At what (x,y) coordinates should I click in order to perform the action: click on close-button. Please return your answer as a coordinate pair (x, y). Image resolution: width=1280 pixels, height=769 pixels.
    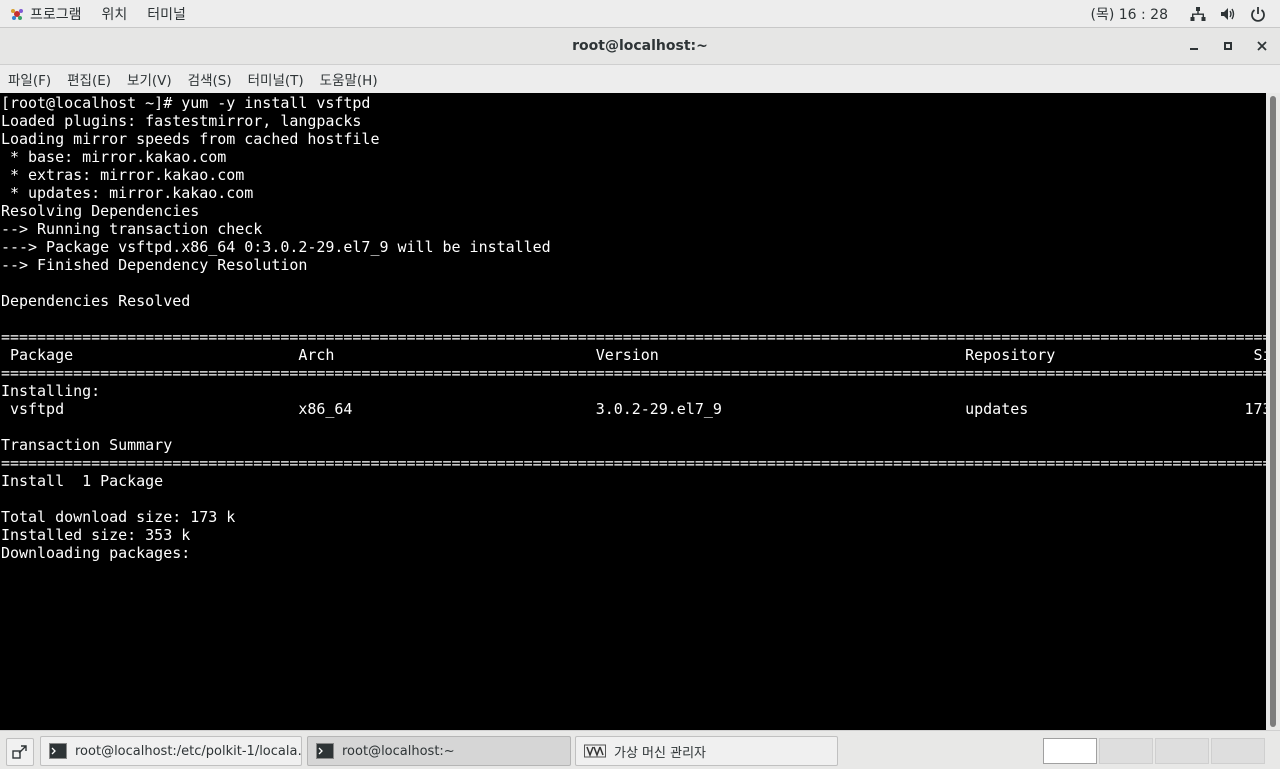
    Looking at the image, I should click on (1262, 46).